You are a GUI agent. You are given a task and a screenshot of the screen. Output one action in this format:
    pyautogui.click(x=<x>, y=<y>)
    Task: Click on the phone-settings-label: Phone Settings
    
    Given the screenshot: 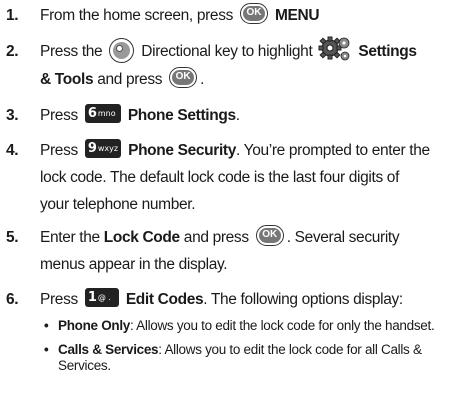 What is the action you would take?
    pyautogui.click(x=181, y=115)
    